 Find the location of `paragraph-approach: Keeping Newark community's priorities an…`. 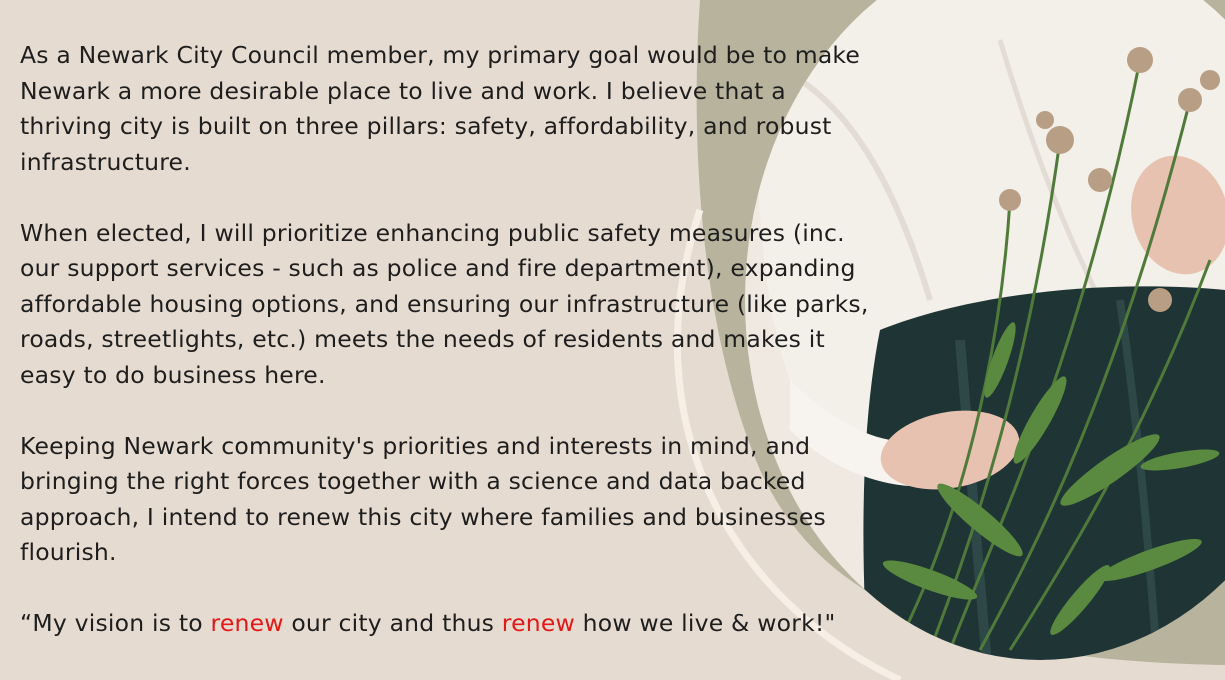

paragraph-approach: Keeping Newark community's priorities an… is located at coordinates (423, 499).